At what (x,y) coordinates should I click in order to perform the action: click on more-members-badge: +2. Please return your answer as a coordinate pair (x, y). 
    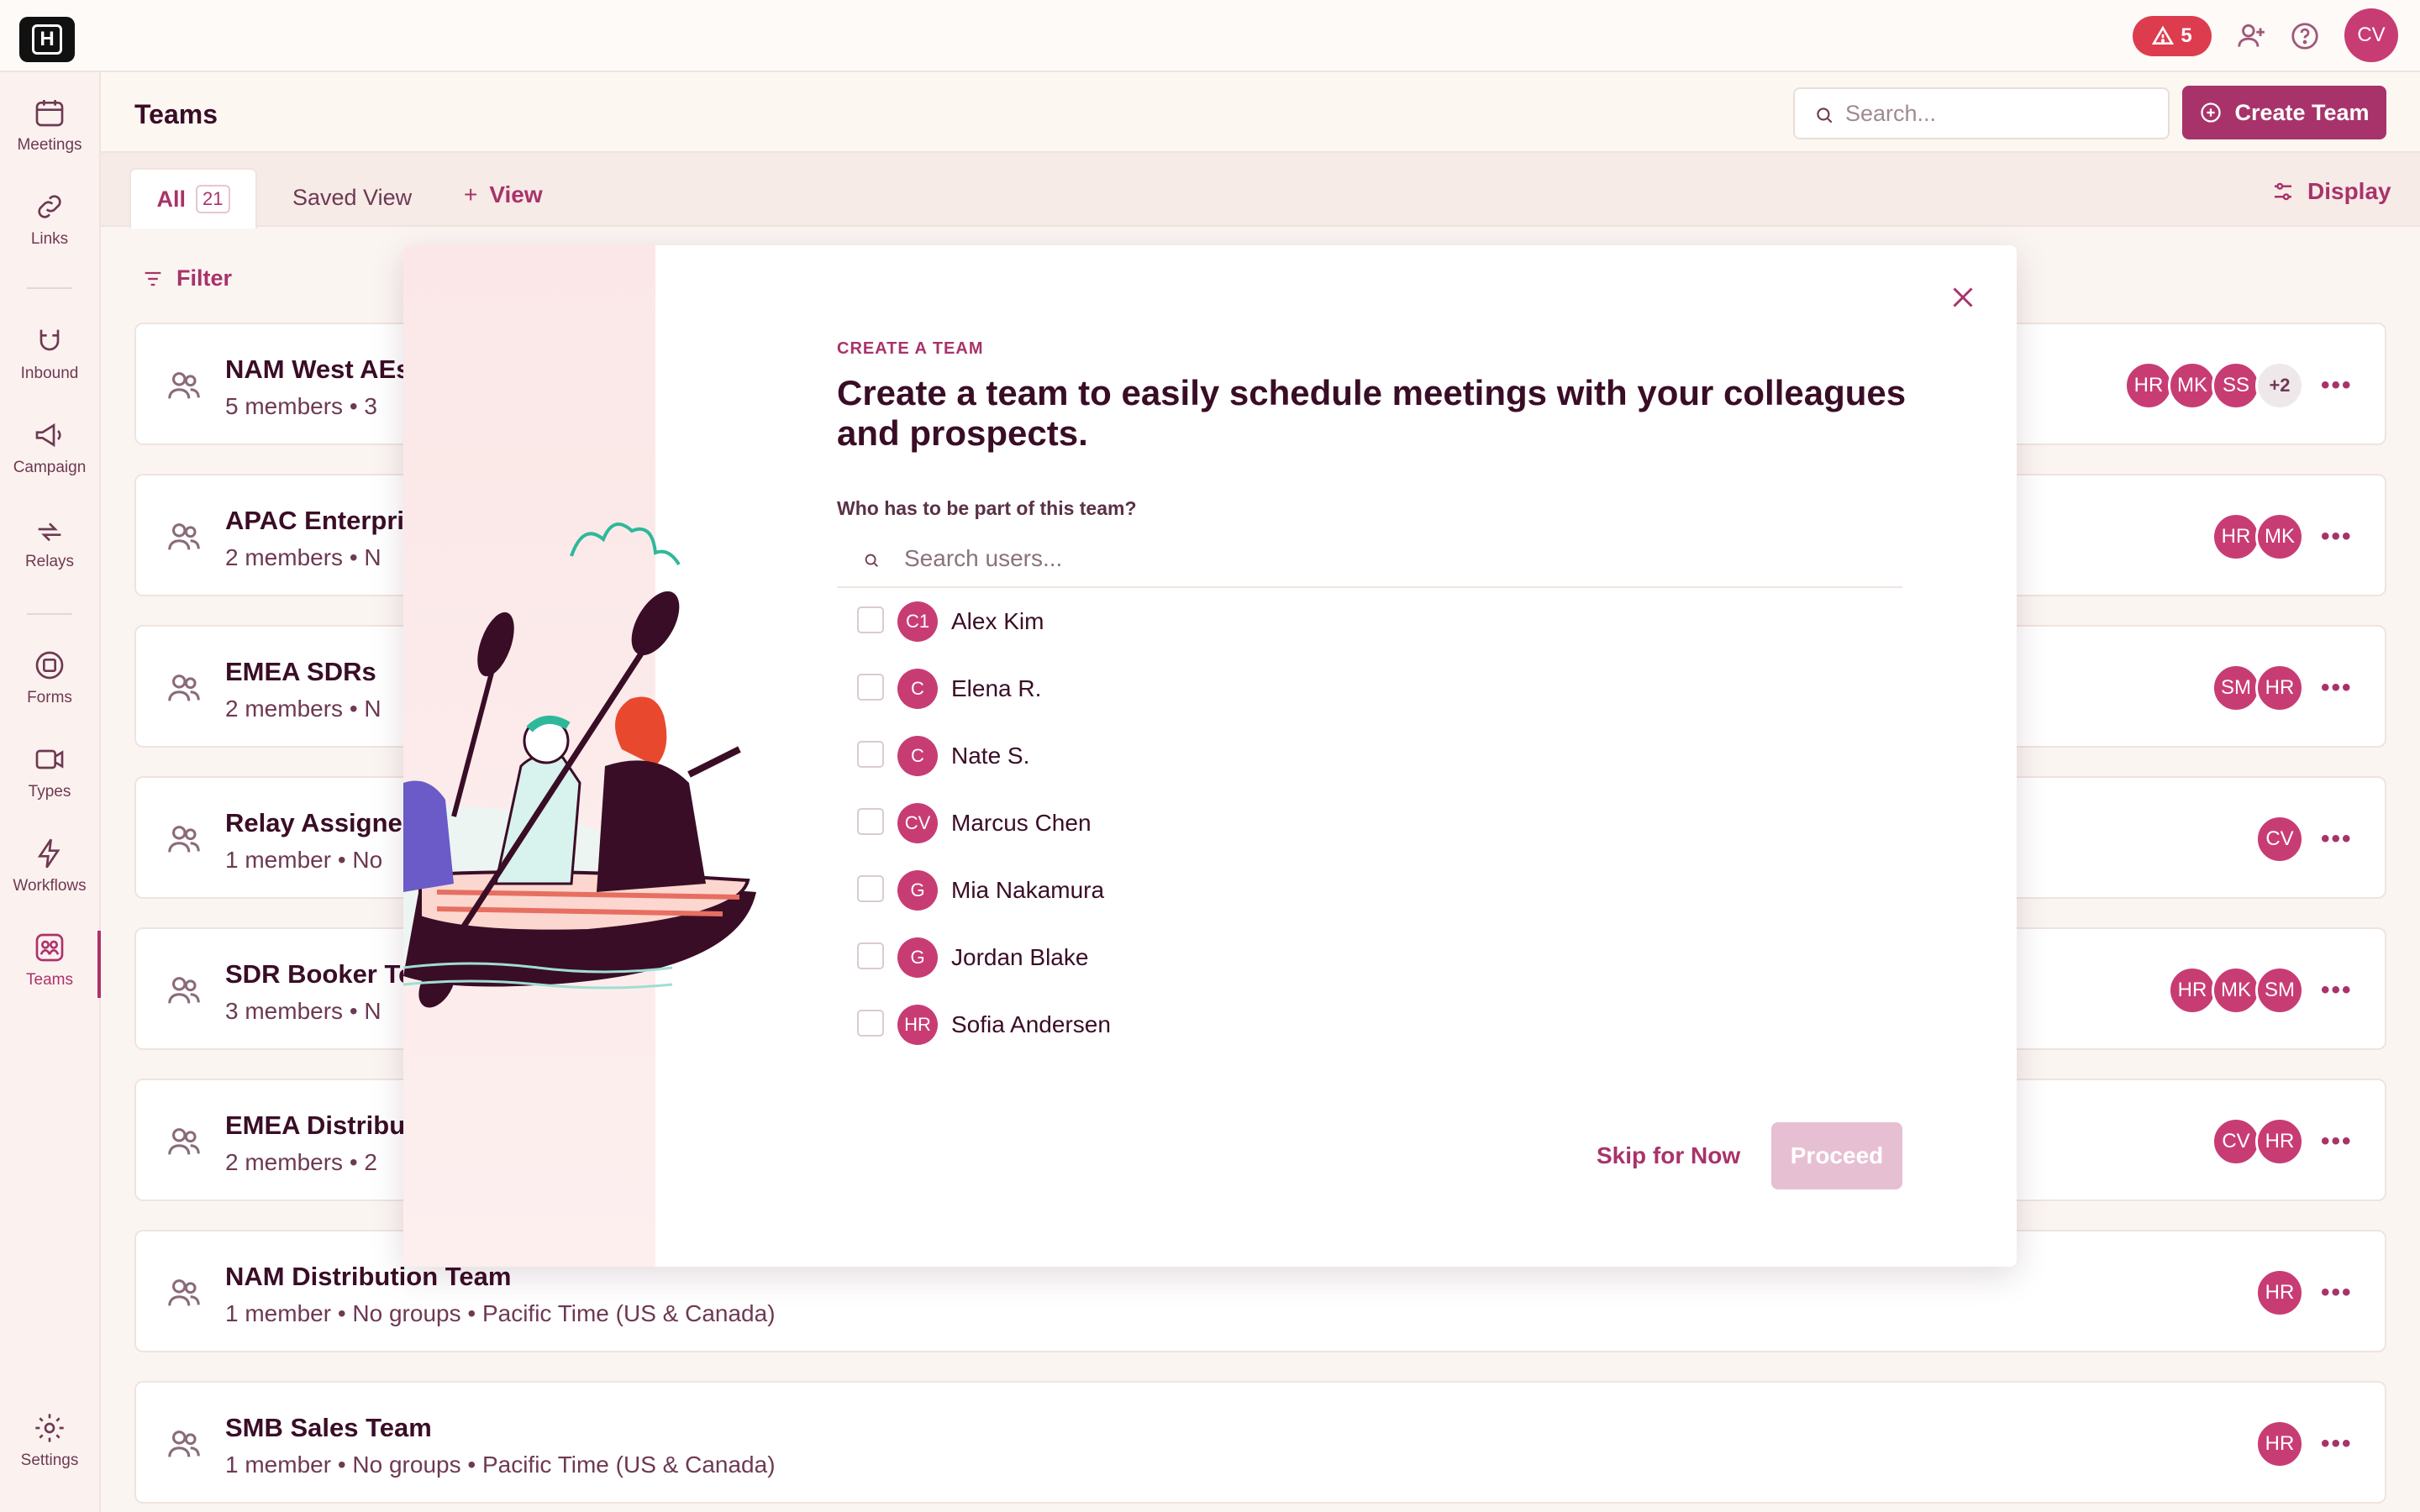
    Looking at the image, I should click on (2279, 385).